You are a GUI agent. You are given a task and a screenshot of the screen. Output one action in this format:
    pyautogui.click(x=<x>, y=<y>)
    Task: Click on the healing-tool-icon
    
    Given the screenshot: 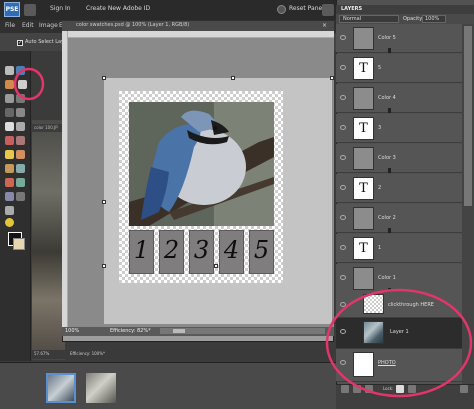 What is the action you would take?
    pyautogui.click(x=20, y=140)
    